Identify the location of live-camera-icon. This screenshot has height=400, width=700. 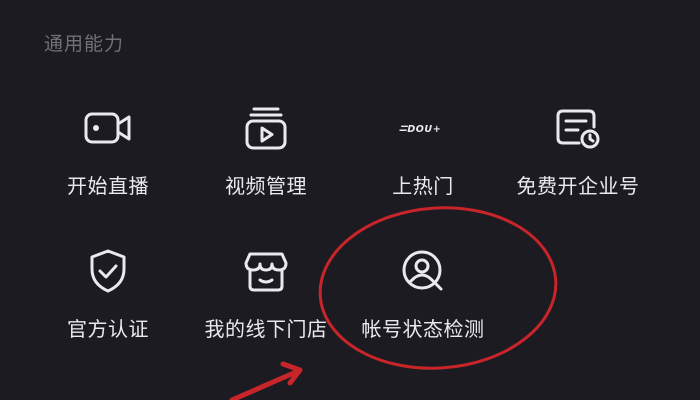
(108, 128).